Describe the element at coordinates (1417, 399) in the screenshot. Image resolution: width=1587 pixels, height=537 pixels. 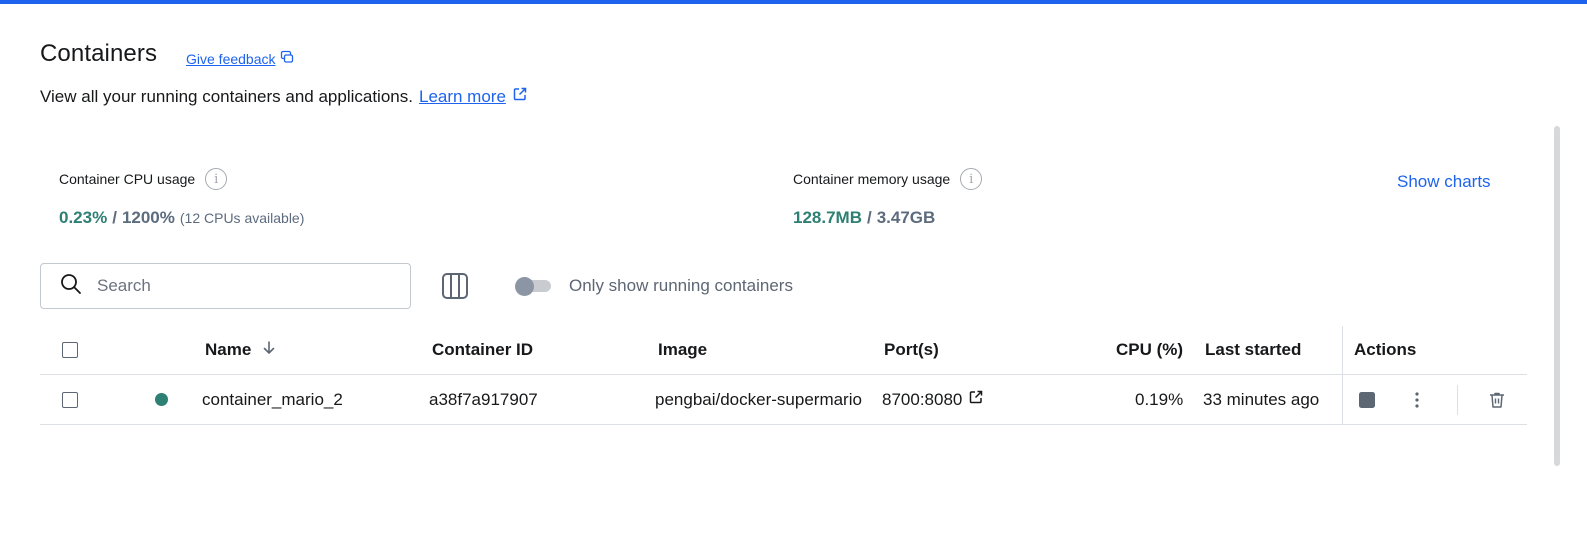
I see `more-options-icon` at that location.